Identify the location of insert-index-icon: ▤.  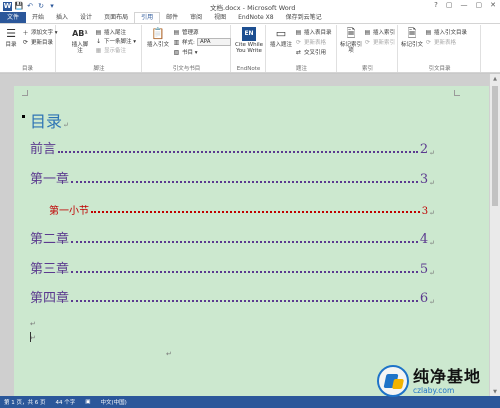
(367, 32).